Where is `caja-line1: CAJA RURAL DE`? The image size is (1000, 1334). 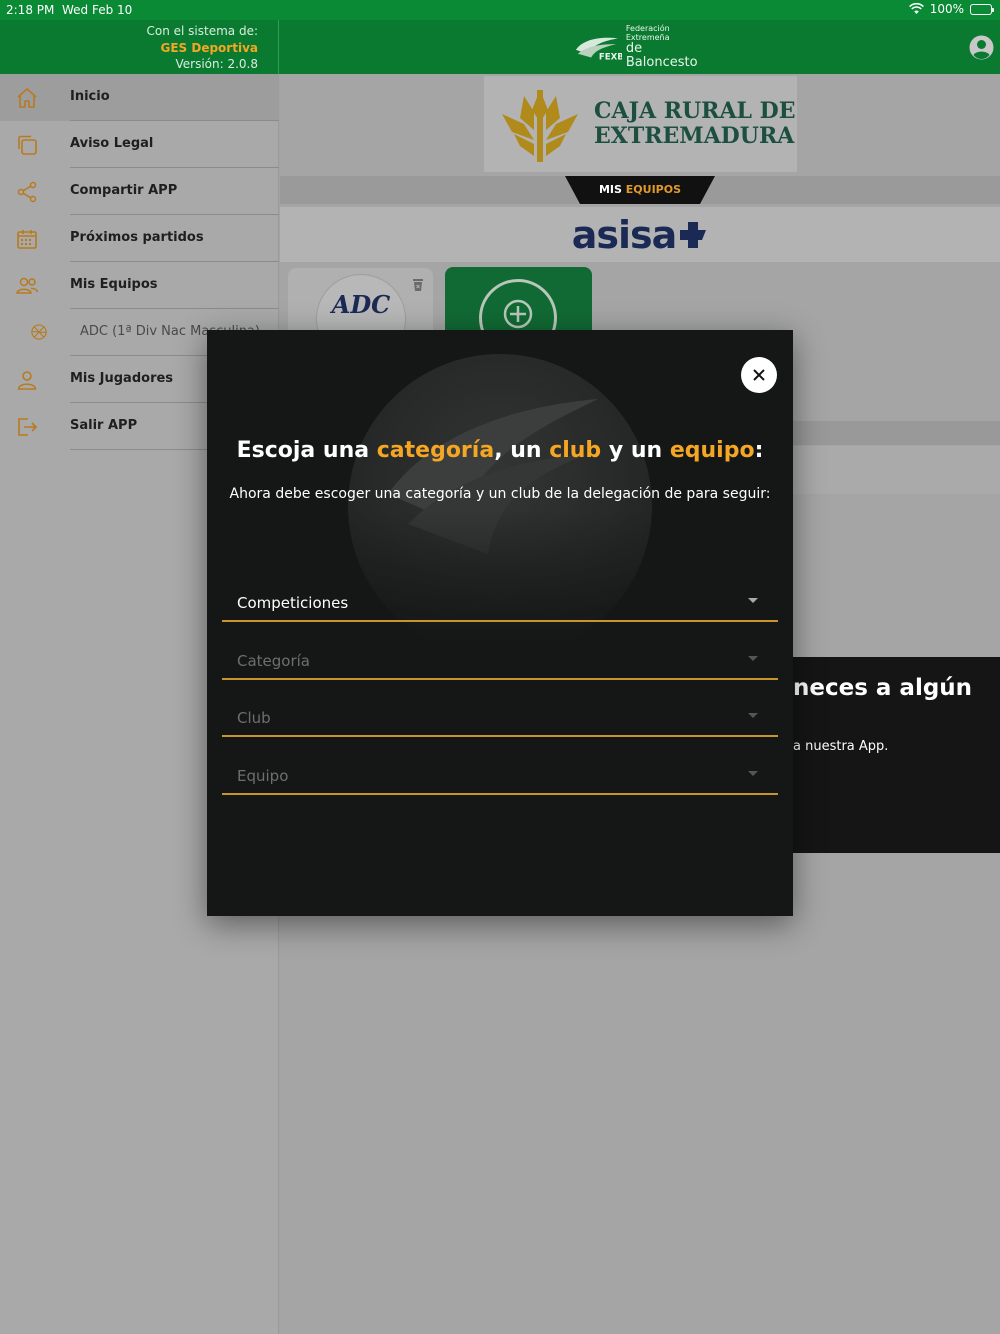
caja-line1: CAJA RURAL DE is located at coordinates (695, 111).